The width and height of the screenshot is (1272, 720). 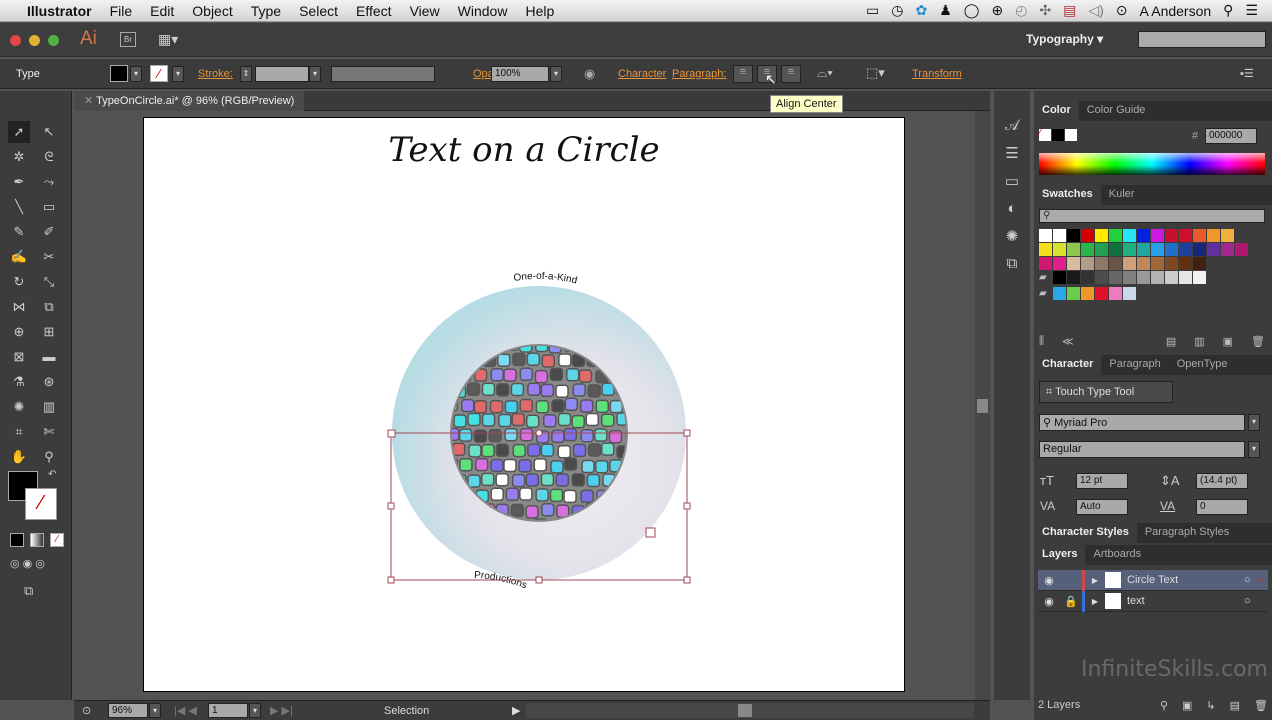 I want to click on variable-width-profile, so click(x=383, y=74).